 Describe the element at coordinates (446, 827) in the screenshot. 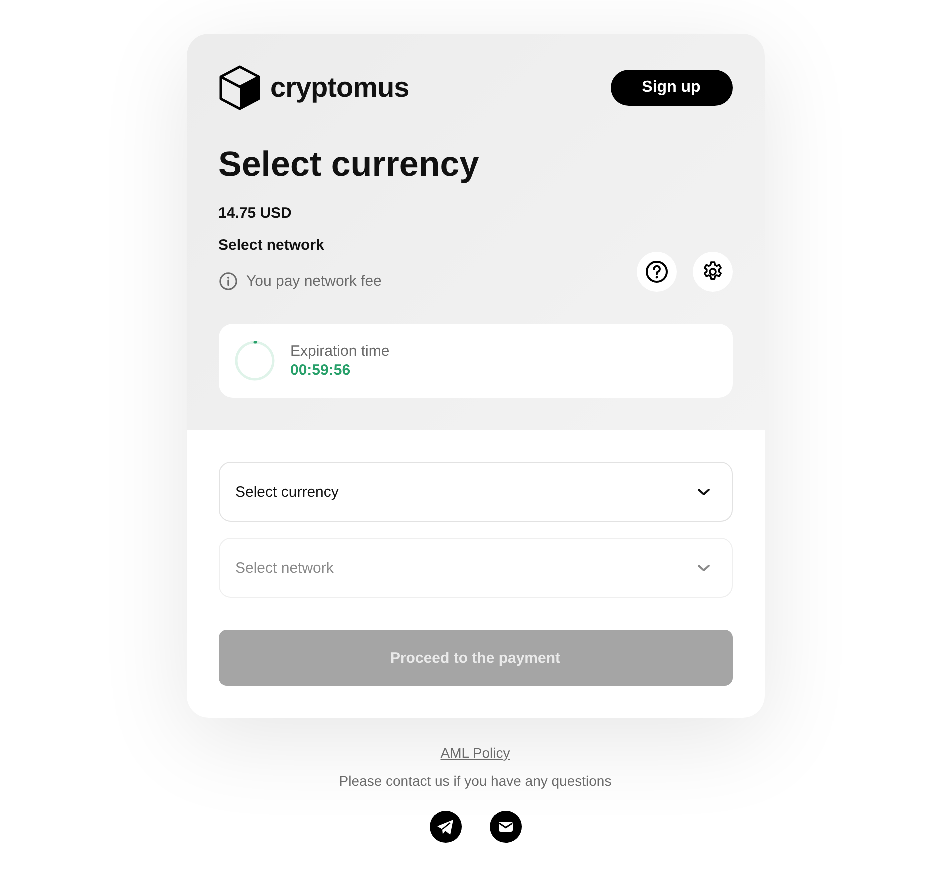

I see `paper-plane-icon` at that location.